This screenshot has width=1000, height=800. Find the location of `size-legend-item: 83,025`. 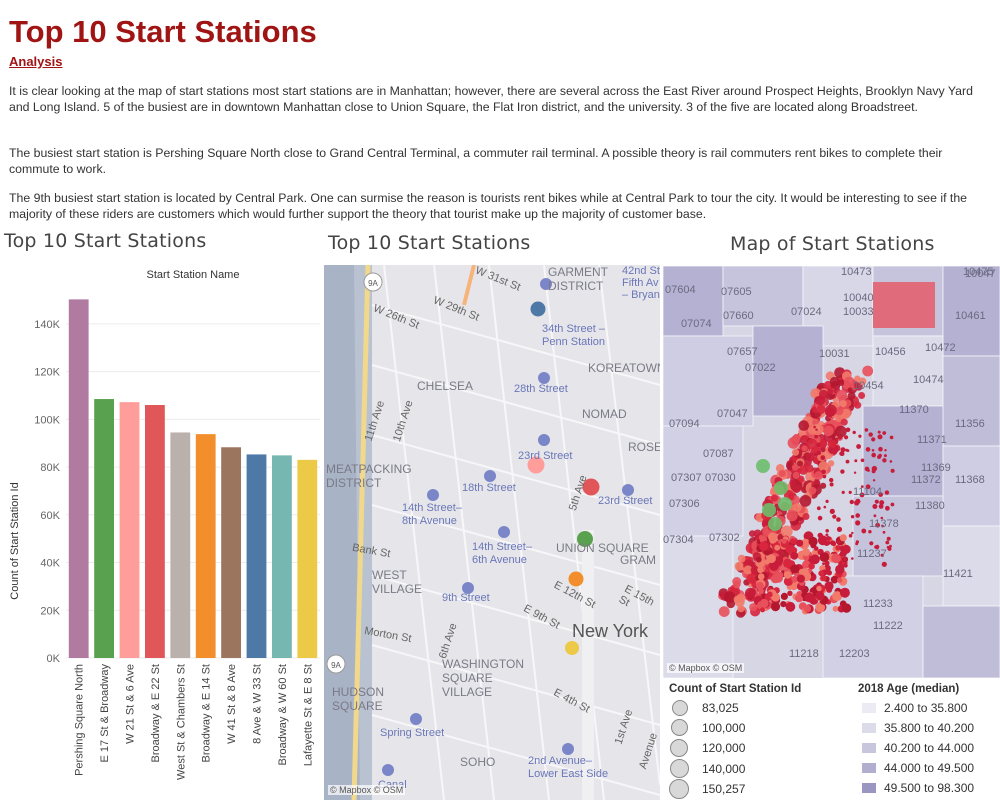

size-legend-item: 83,025 is located at coordinates (705, 708).